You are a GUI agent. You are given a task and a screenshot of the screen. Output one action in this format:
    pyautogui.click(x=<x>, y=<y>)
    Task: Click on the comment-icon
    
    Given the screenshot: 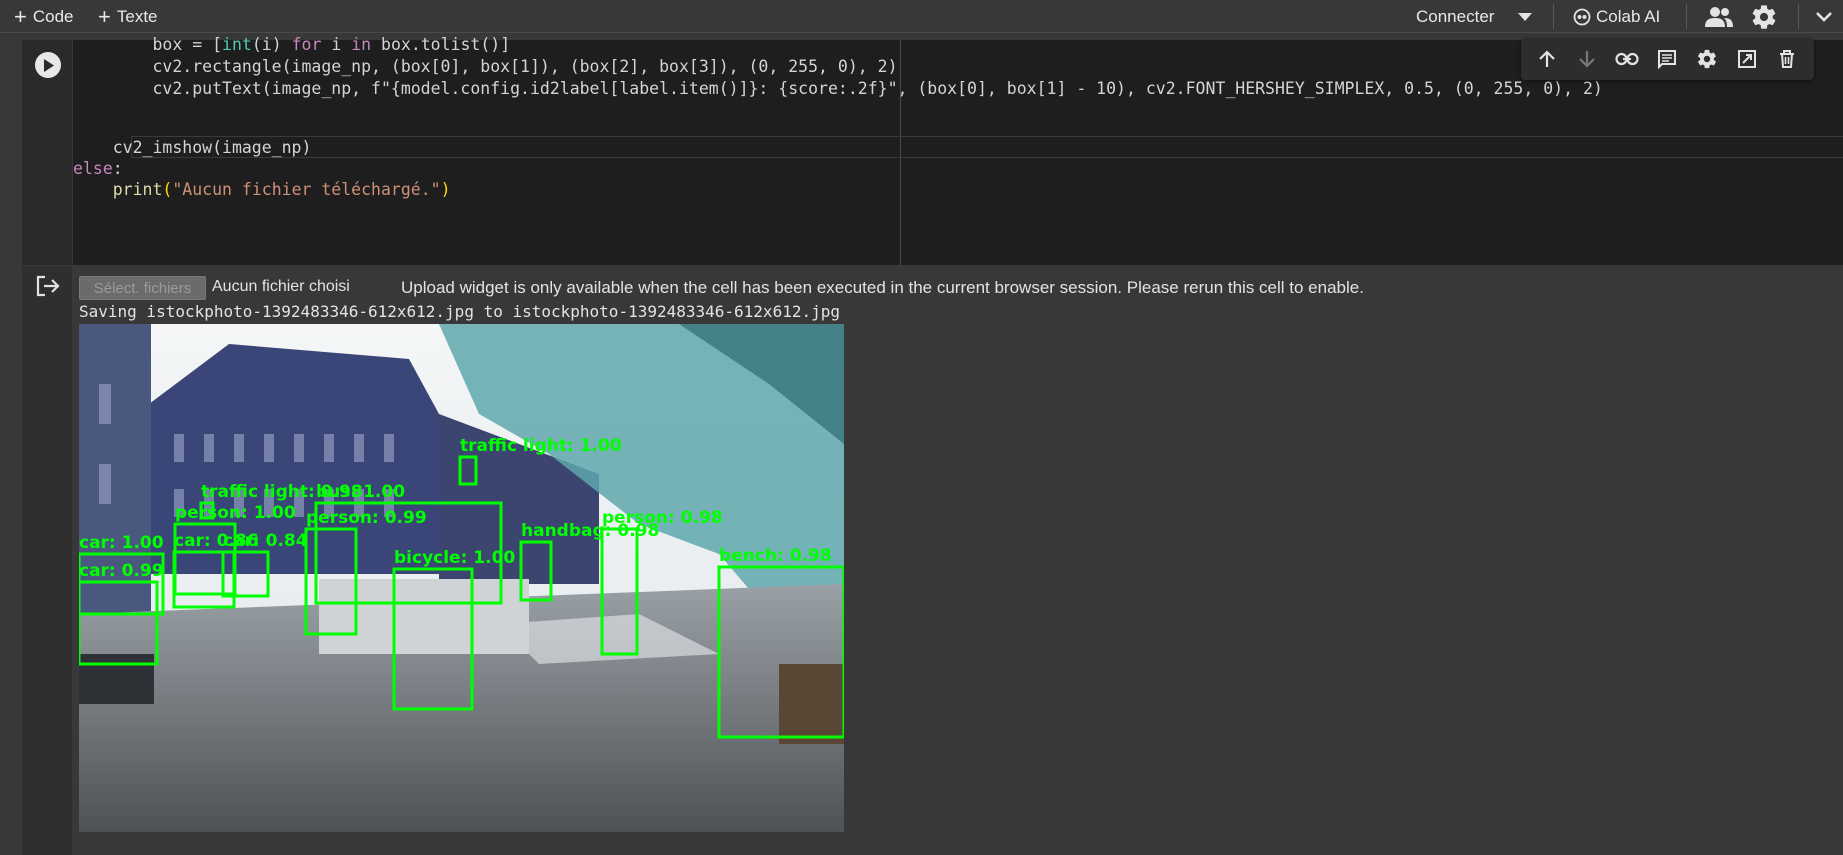 What is the action you would take?
    pyautogui.click(x=1667, y=59)
    